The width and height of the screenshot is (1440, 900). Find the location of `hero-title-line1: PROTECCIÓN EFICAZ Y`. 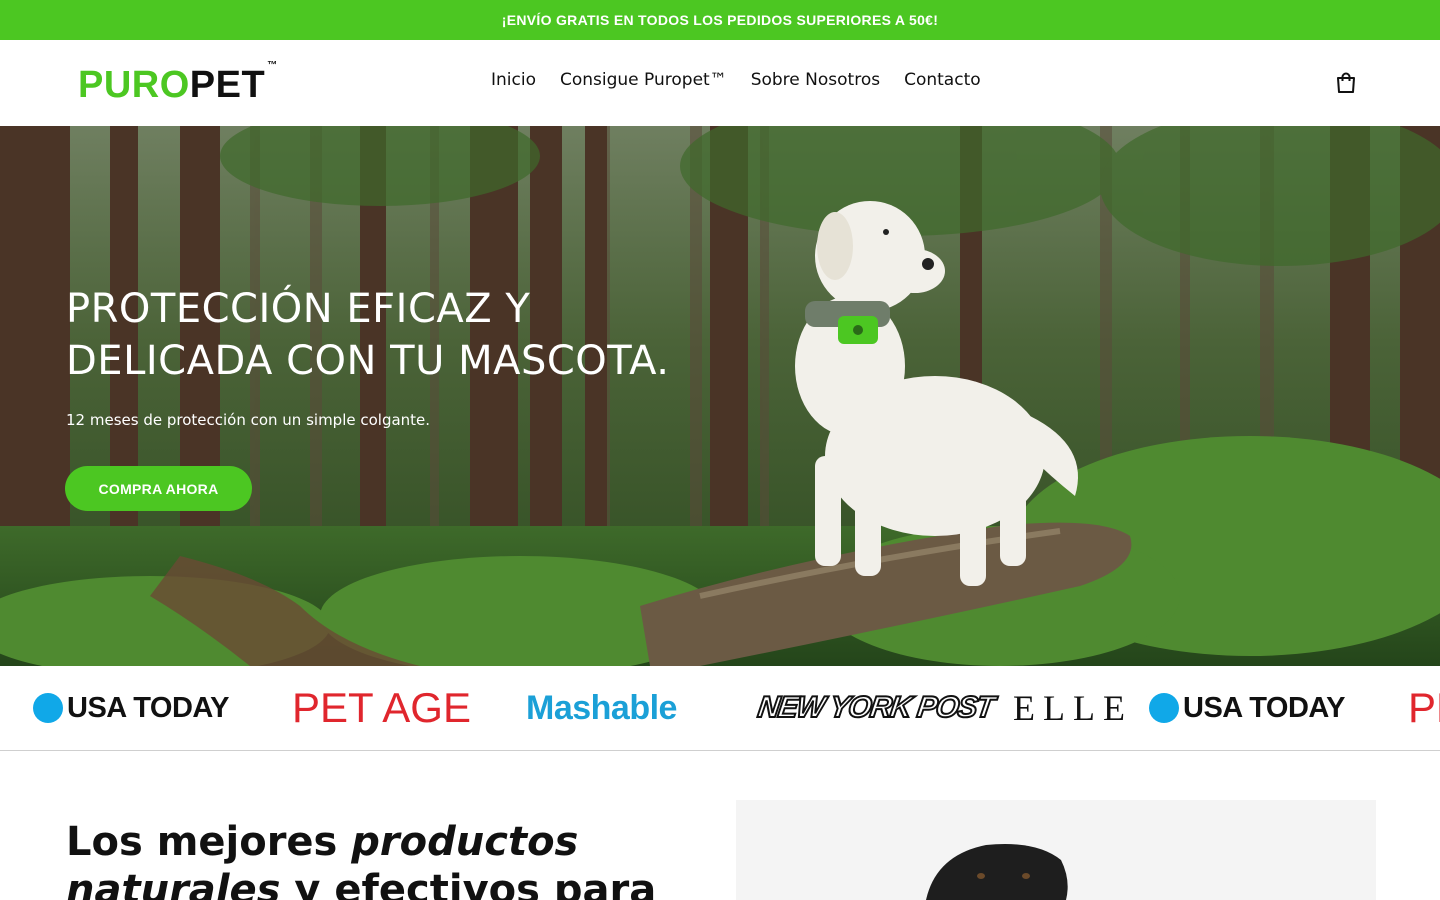

hero-title-line1: PROTECCIÓN EFICAZ Y is located at coordinates (298, 309).